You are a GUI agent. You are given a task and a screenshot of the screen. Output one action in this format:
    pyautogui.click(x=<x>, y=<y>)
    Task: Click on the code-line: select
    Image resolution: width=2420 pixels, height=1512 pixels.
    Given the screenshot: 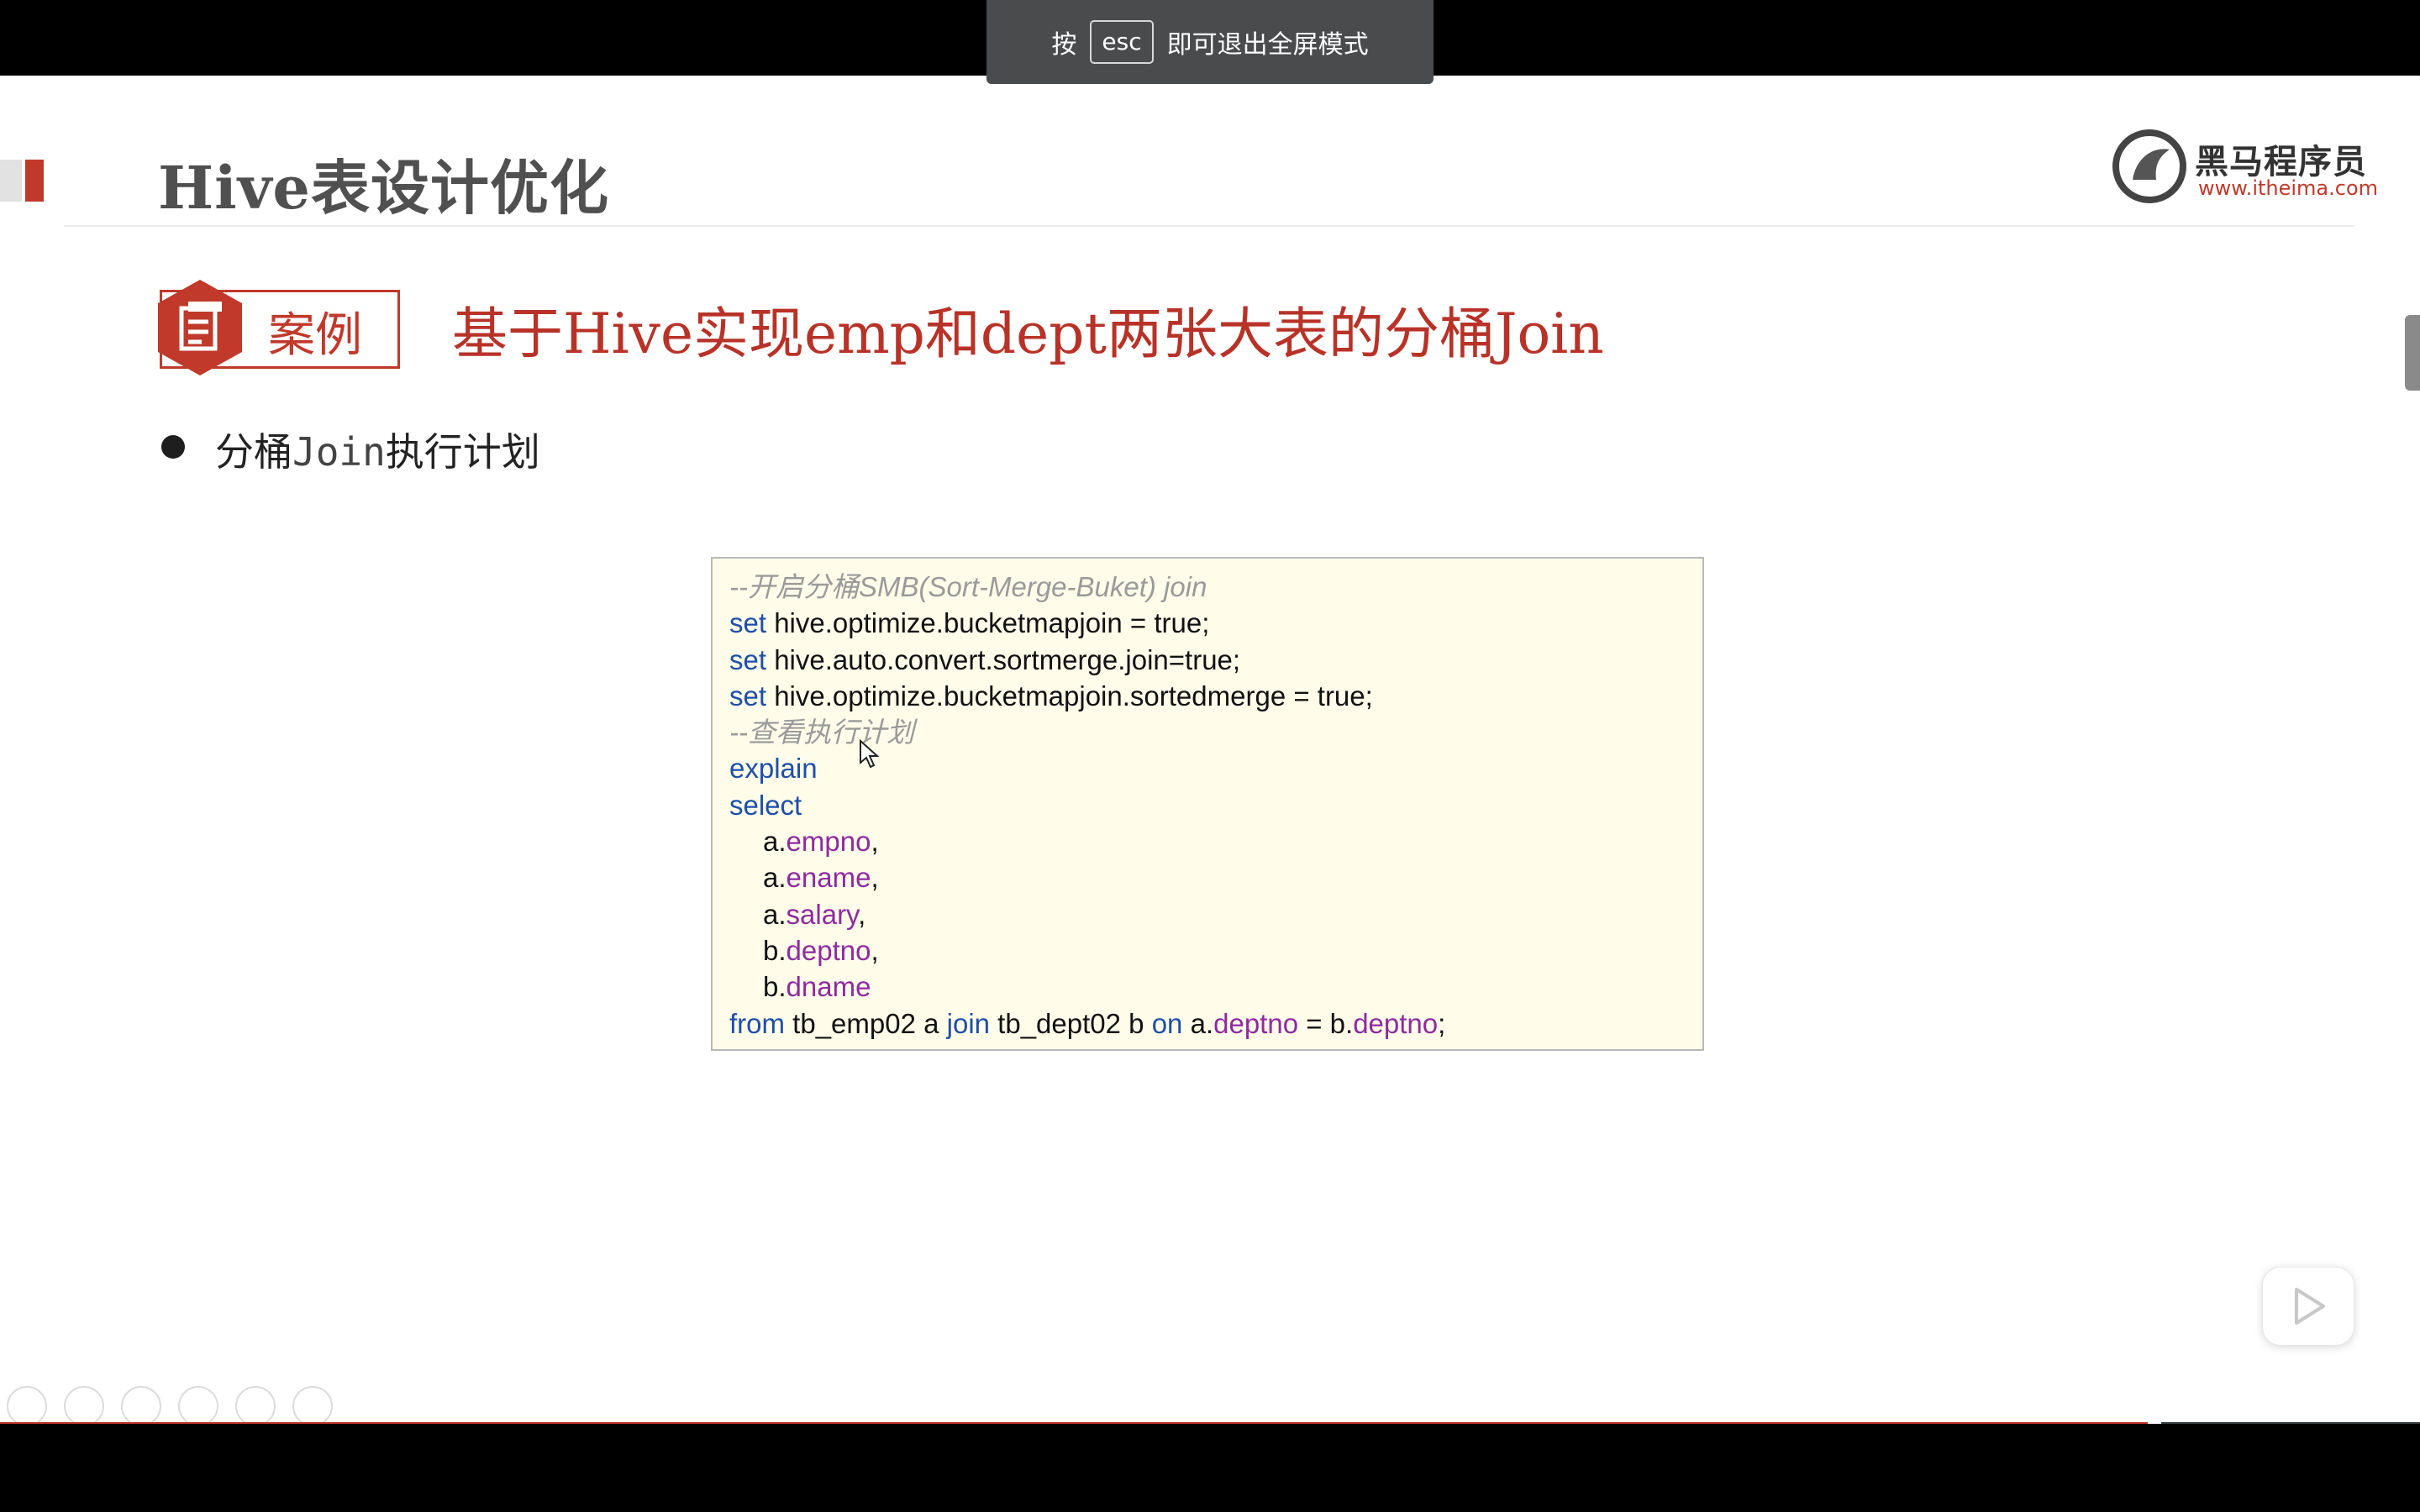 What is the action you would take?
    pyautogui.click(x=765, y=805)
    